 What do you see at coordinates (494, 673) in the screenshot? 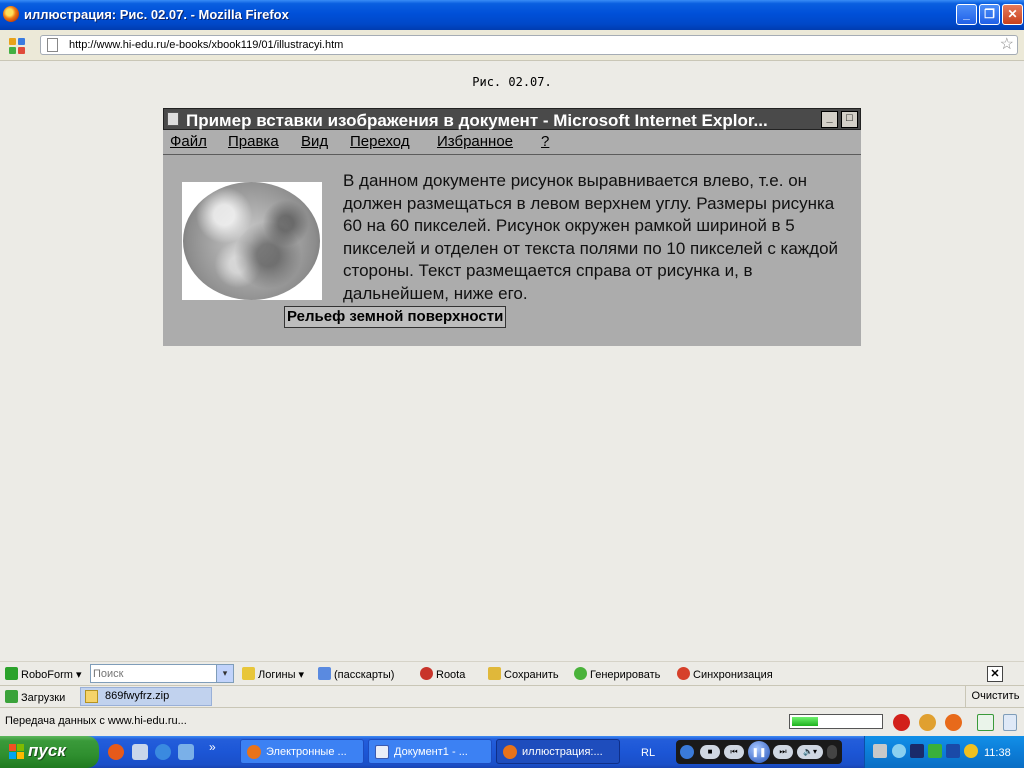
I see `save-icon` at bounding box center [494, 673].